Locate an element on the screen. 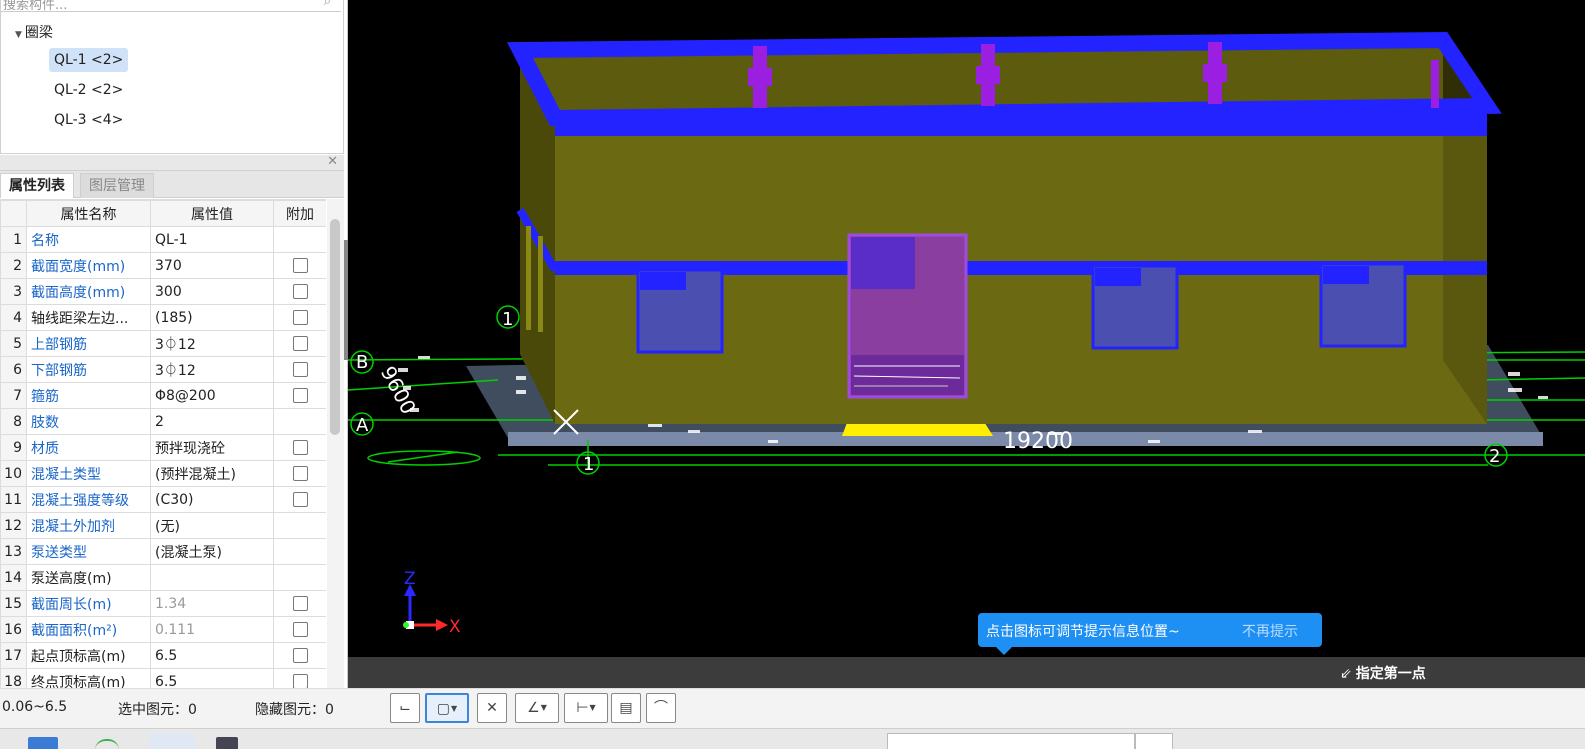 This screenshot has height=749, width=1585. property-name: 上部钢筋 is located at coordinates (88, 343).